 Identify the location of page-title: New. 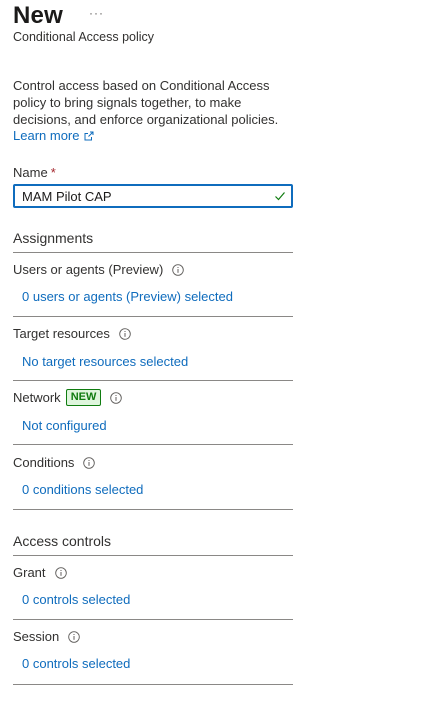
(38, 15).